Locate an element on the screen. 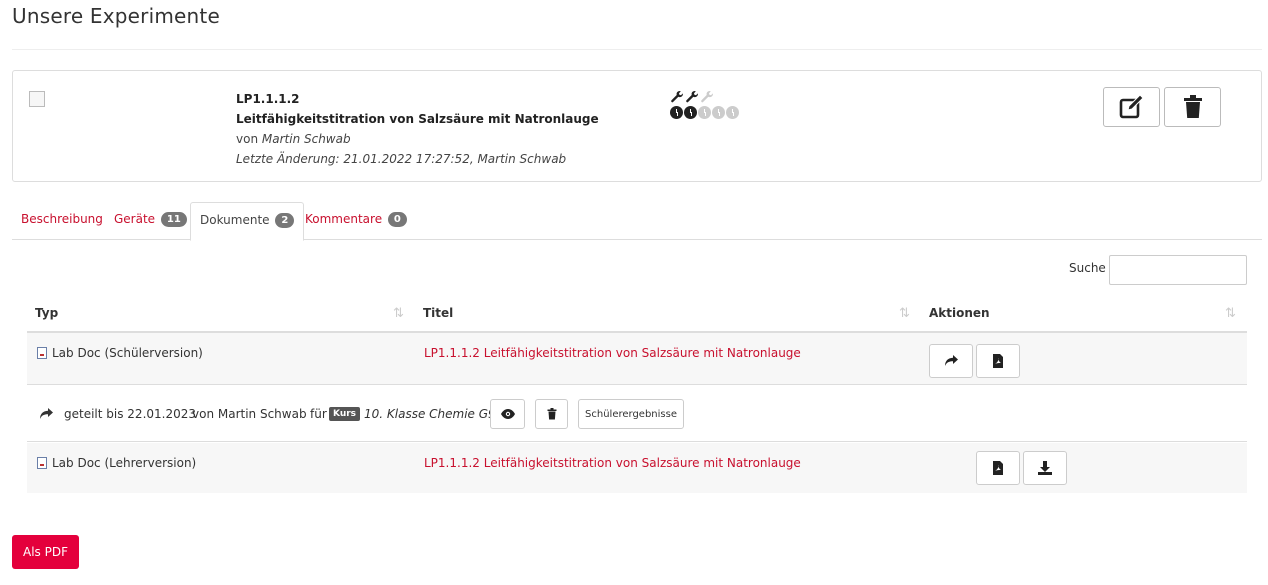  eye-icon is located at coordinates (507, 414).